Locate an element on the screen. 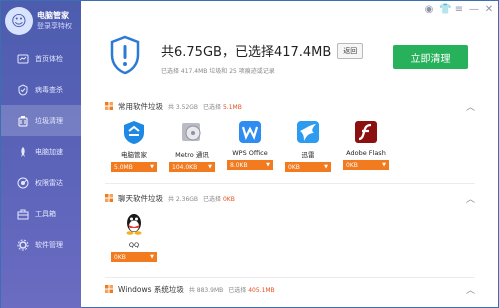 The width and height of the screenshot is (499, 308). home-icon is located at coordinates (23, 58).